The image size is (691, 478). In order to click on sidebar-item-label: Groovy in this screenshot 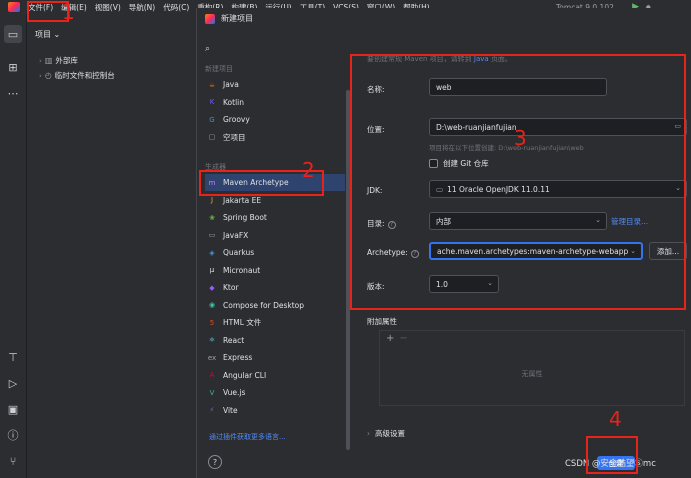, I will do `click(236, 119)`.